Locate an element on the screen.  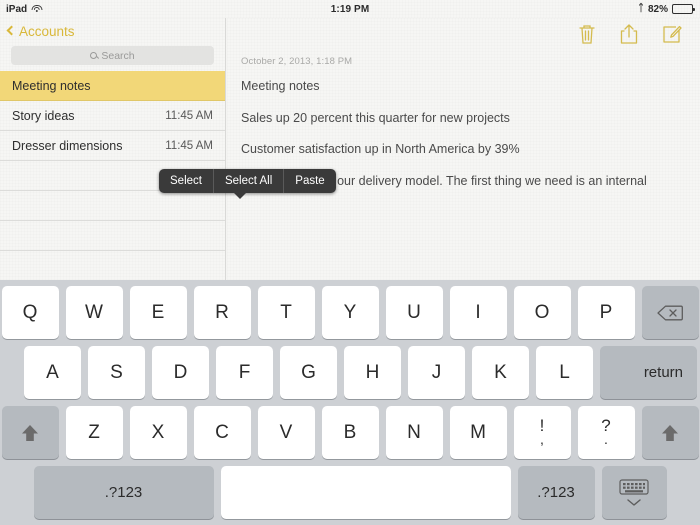
key-punct-1: ?. is located at coordinates (606, 432).